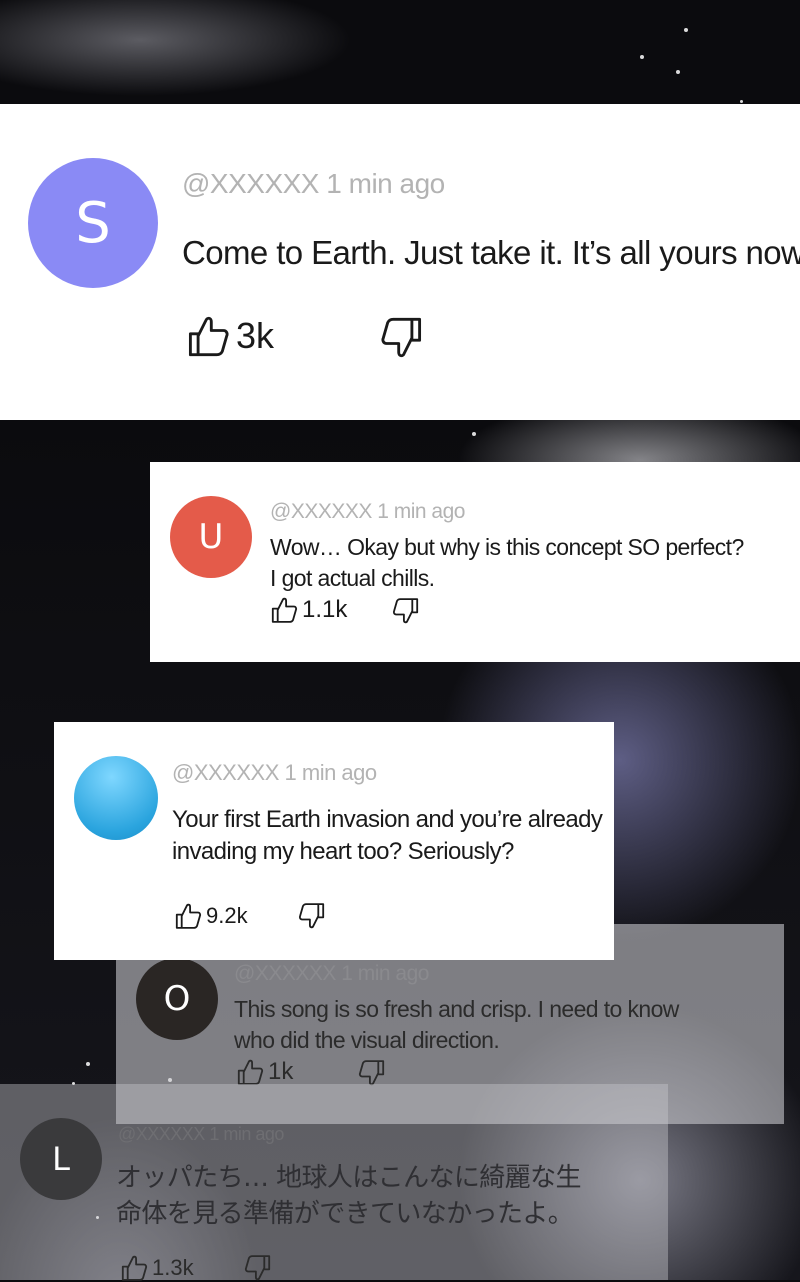  I want to click on avatar-initial: O, so click(177, 999).